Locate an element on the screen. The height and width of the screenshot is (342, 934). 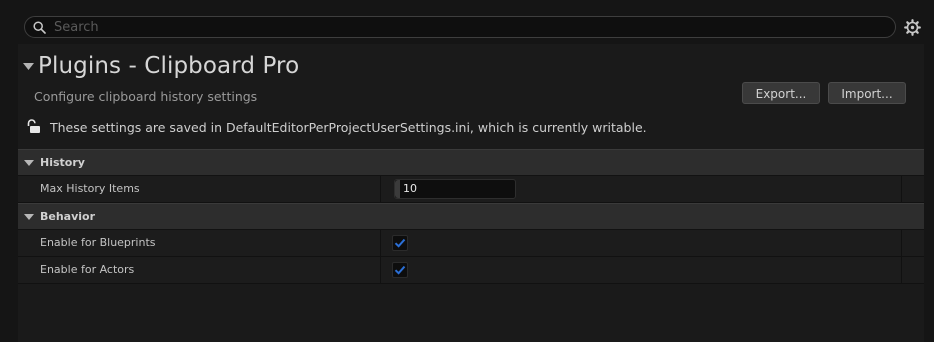
search-icon is located at coordinates (39, 27).